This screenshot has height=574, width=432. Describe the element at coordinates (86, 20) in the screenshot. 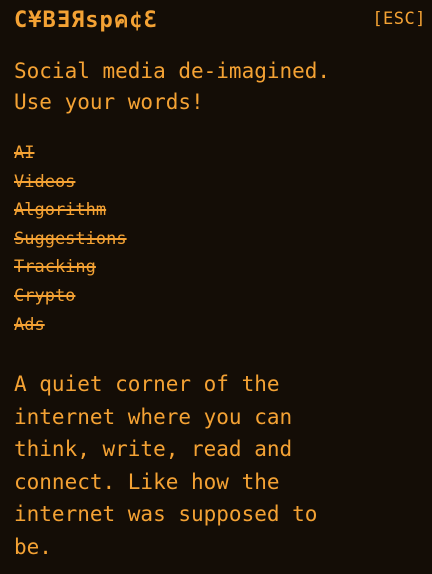

I see `app-logo: C¥BƎЯspค¢Ɛ` at that location.